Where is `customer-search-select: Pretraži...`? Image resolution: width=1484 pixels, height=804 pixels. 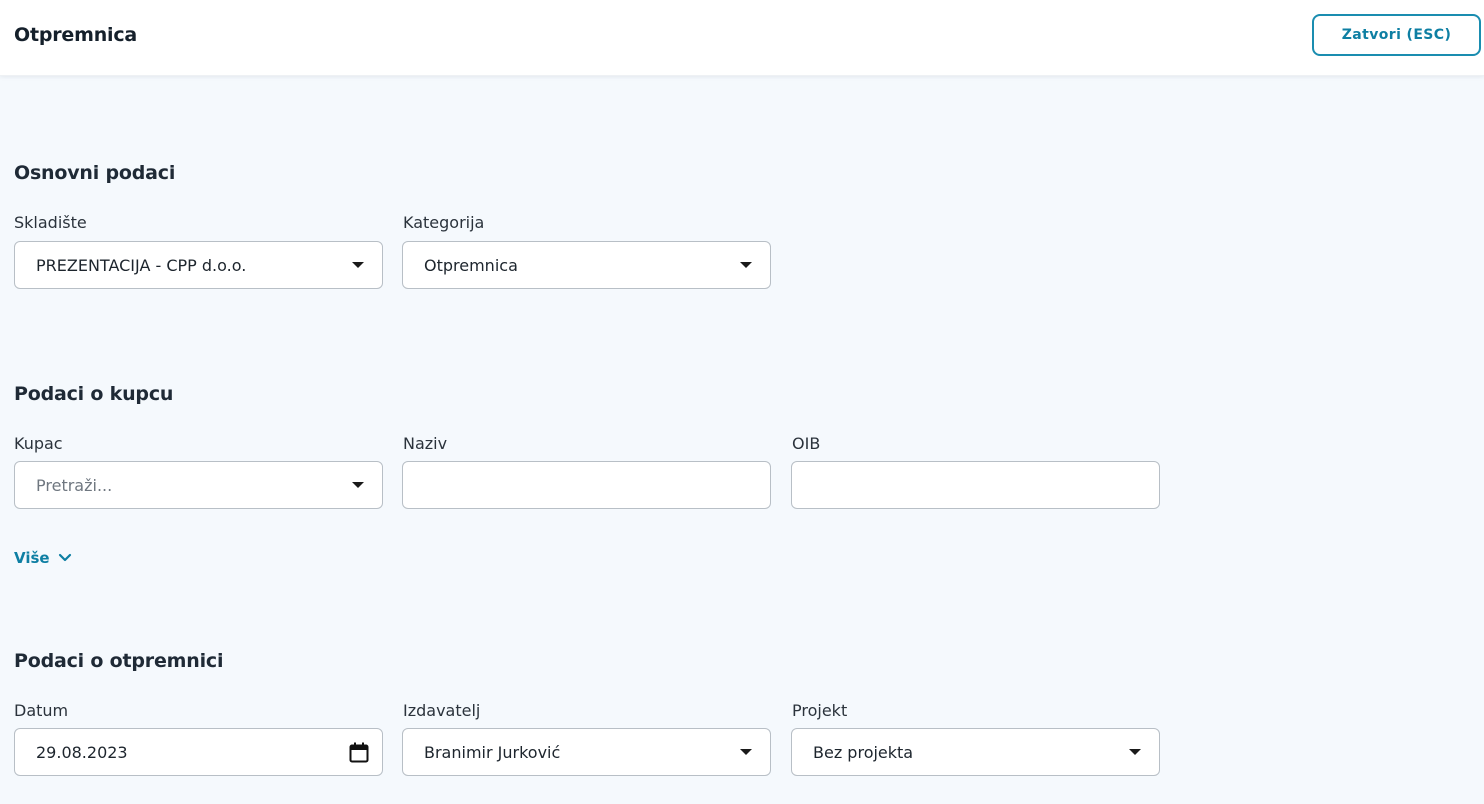 customer-search-select: Pretraži... is located at coordinates (198, 485).